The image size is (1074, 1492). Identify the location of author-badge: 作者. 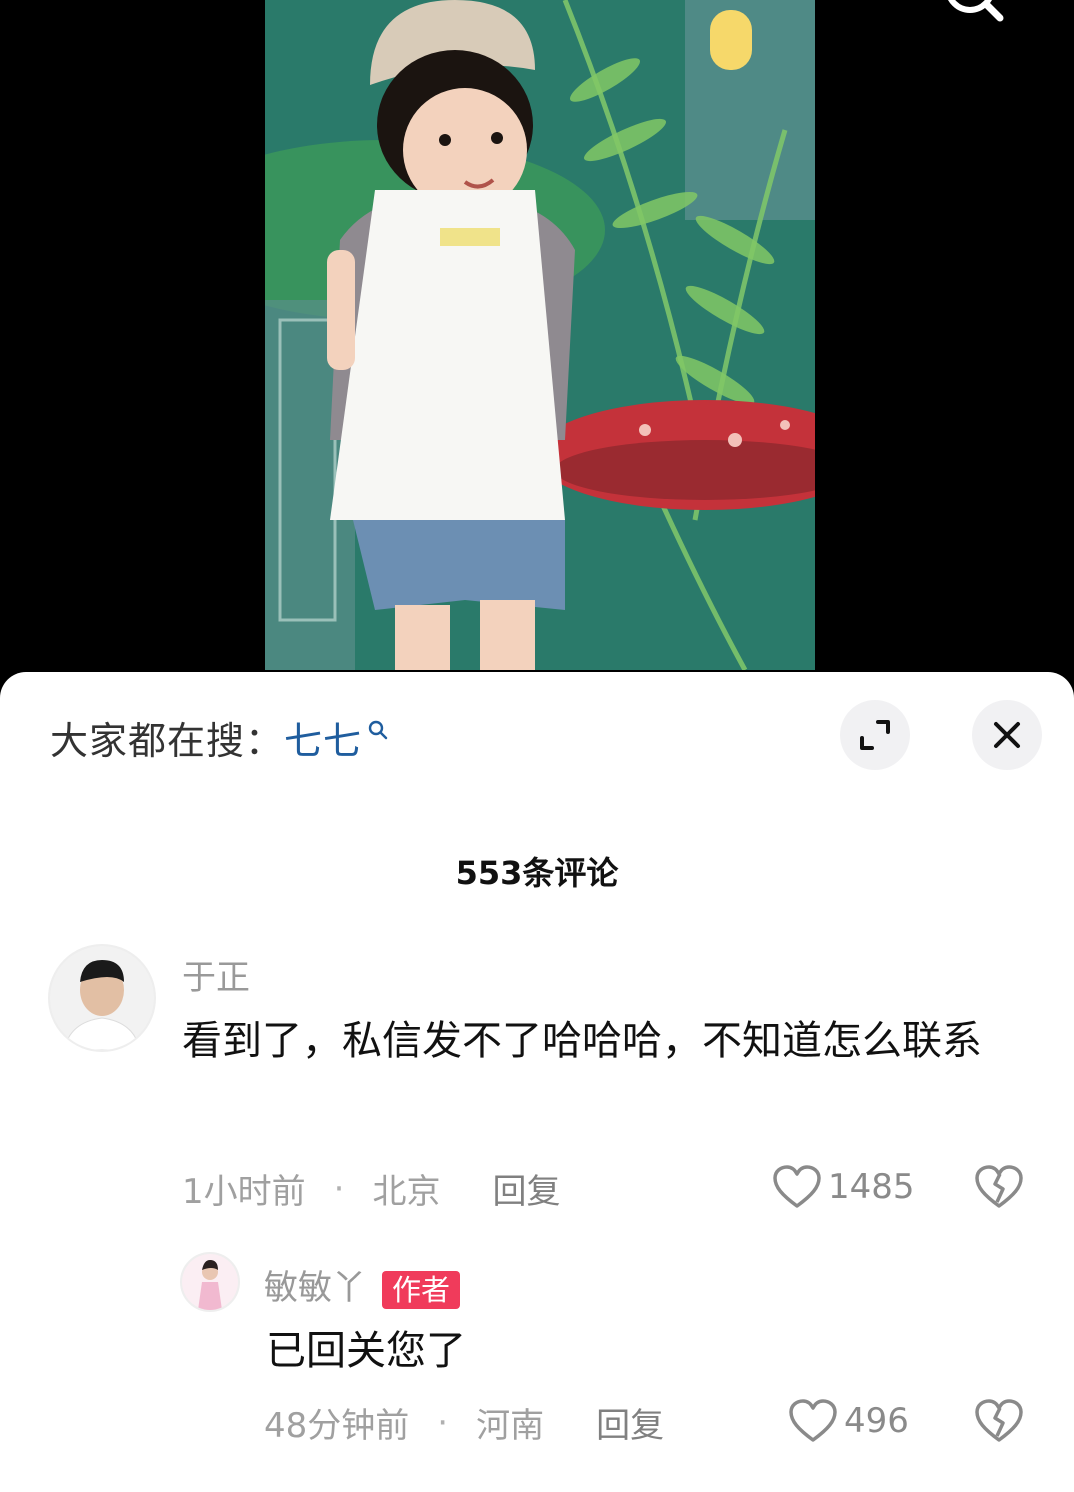
(421, 1289).